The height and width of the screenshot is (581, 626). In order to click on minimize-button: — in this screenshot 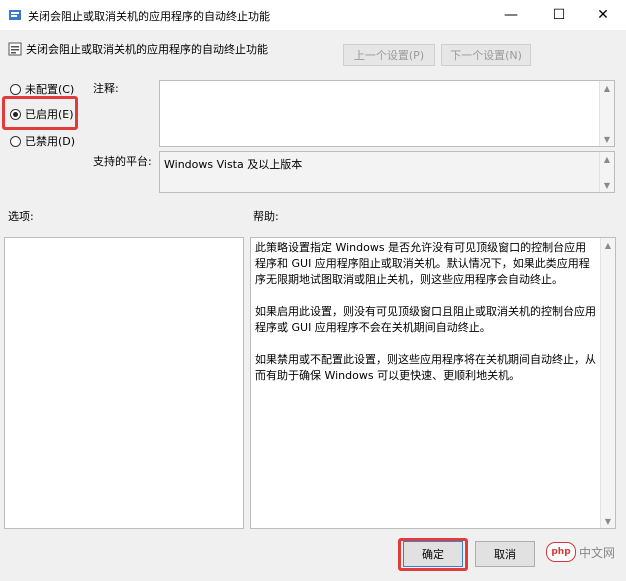, I will do `click(511, 15)`.